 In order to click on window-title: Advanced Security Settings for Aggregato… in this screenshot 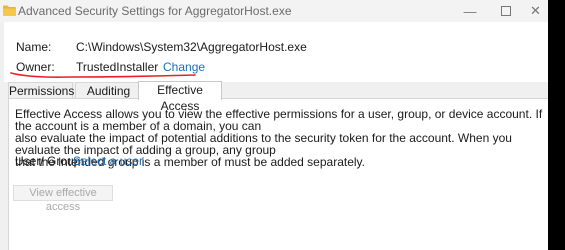, I will do `click(155, 11)`.